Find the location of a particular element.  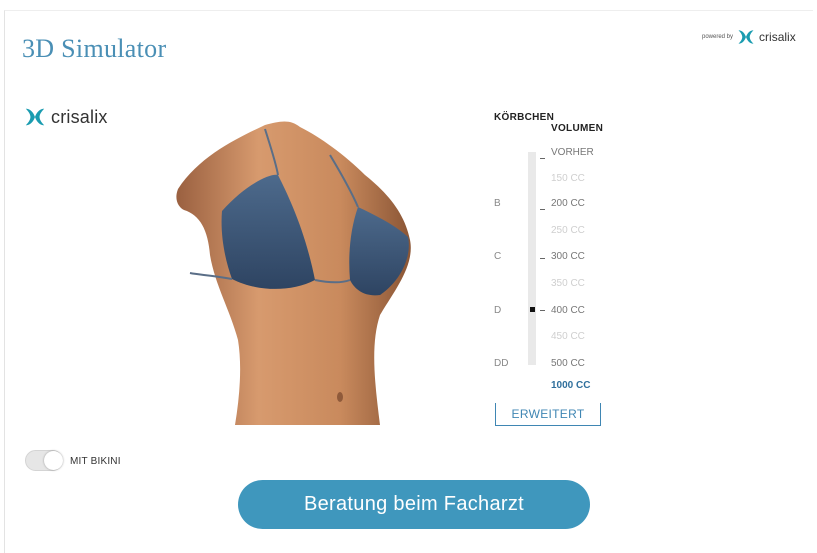

volume-header: VOLUMEN is located at coordinates (577, 128).